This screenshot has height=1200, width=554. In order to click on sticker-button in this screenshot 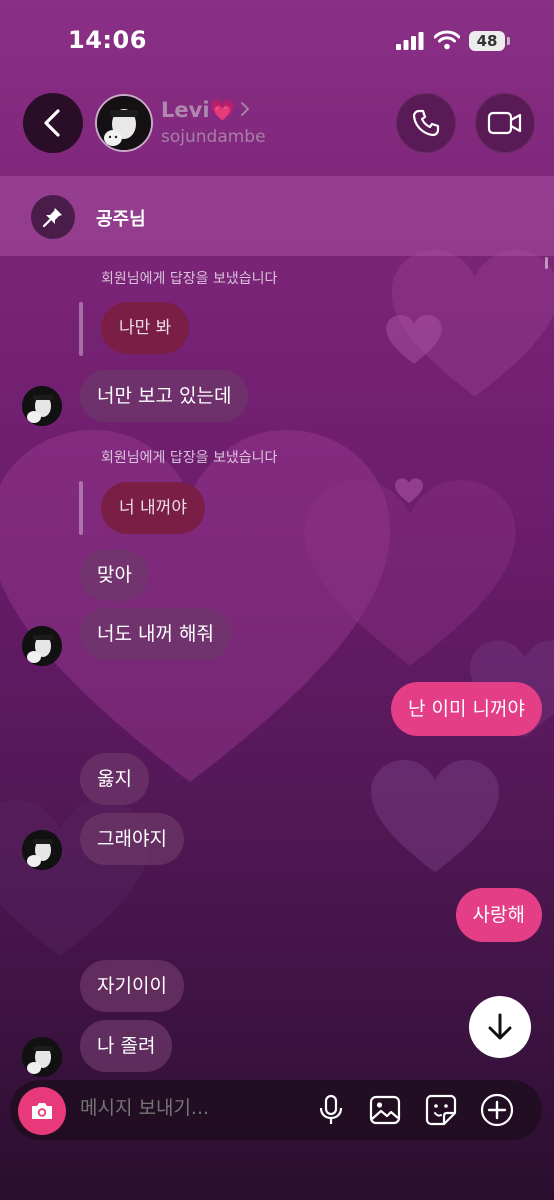, I will do `click(441, 1110)`.